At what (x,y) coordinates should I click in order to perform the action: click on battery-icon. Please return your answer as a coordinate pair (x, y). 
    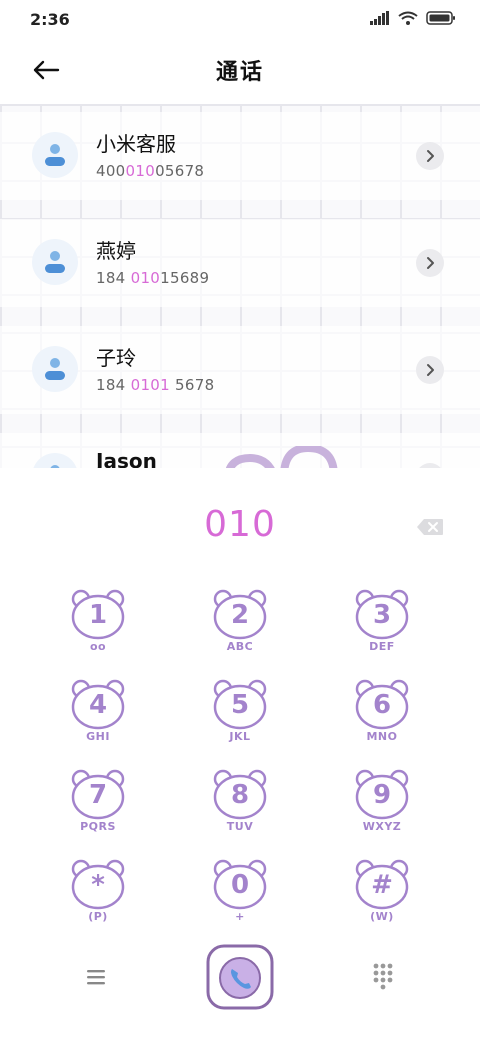
    Looking at the image, I should click on (440, 18).